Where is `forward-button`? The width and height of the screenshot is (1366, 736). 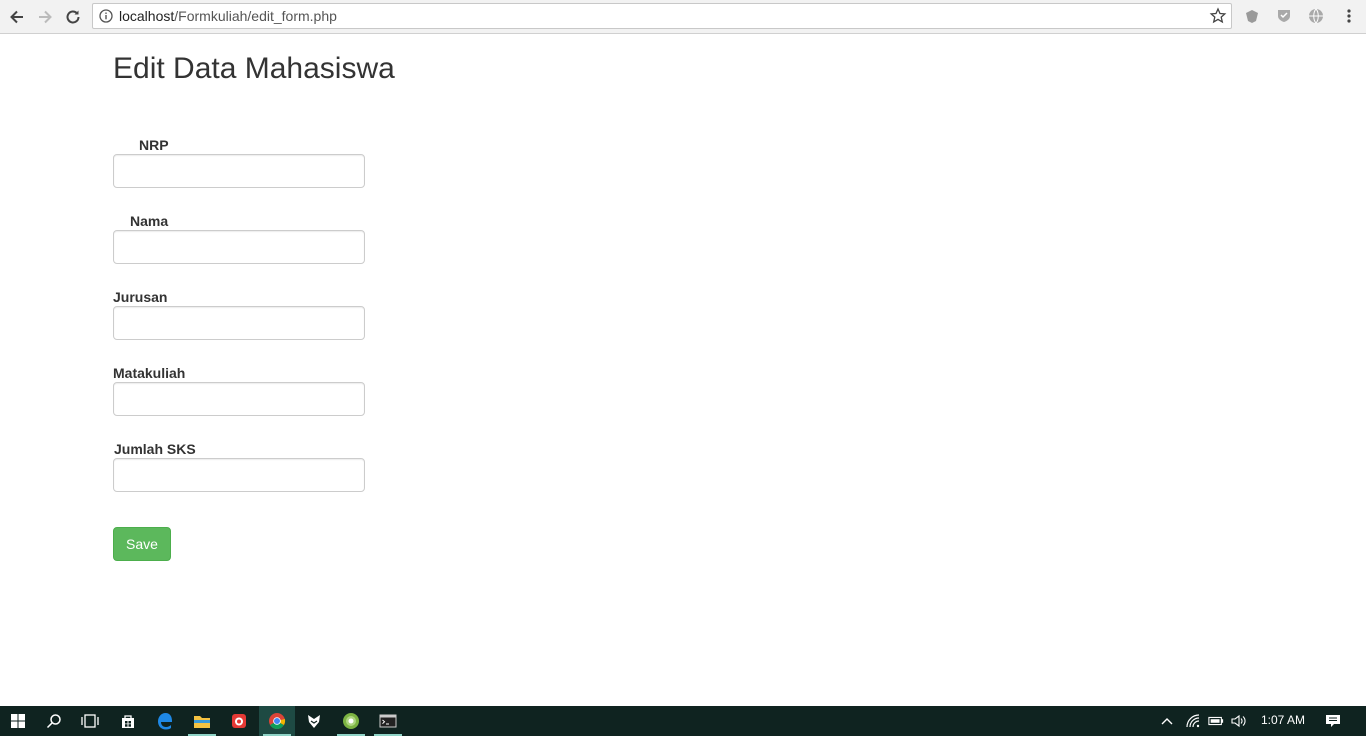 forward-button is located at coordinates (45, 17).